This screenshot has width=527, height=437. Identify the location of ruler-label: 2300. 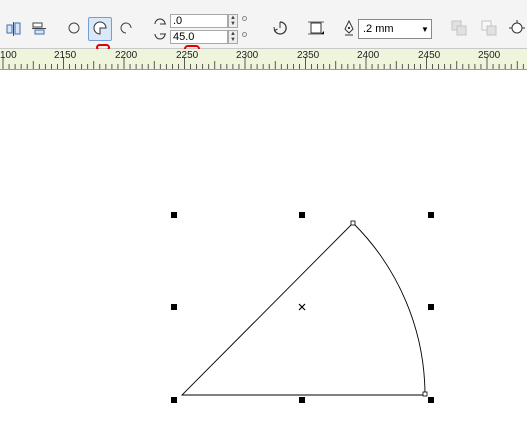
(247, 55).